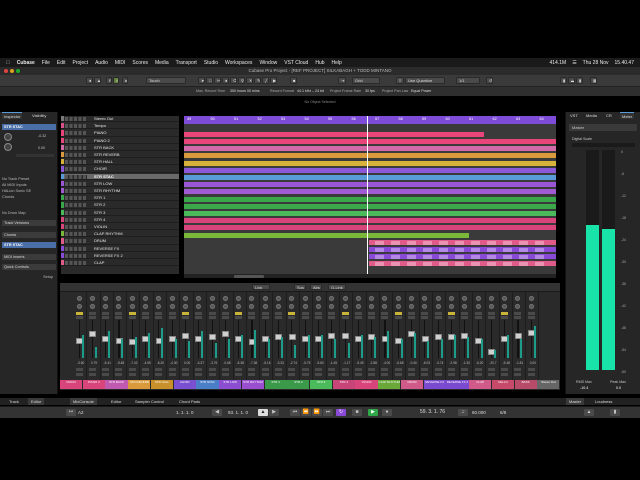 The width and height of the screenshot is (640, 480). What do you see at coordinates (29, 235) in the screenshot?
I see `chords-section: Chords` at bounding box center [29, 235].